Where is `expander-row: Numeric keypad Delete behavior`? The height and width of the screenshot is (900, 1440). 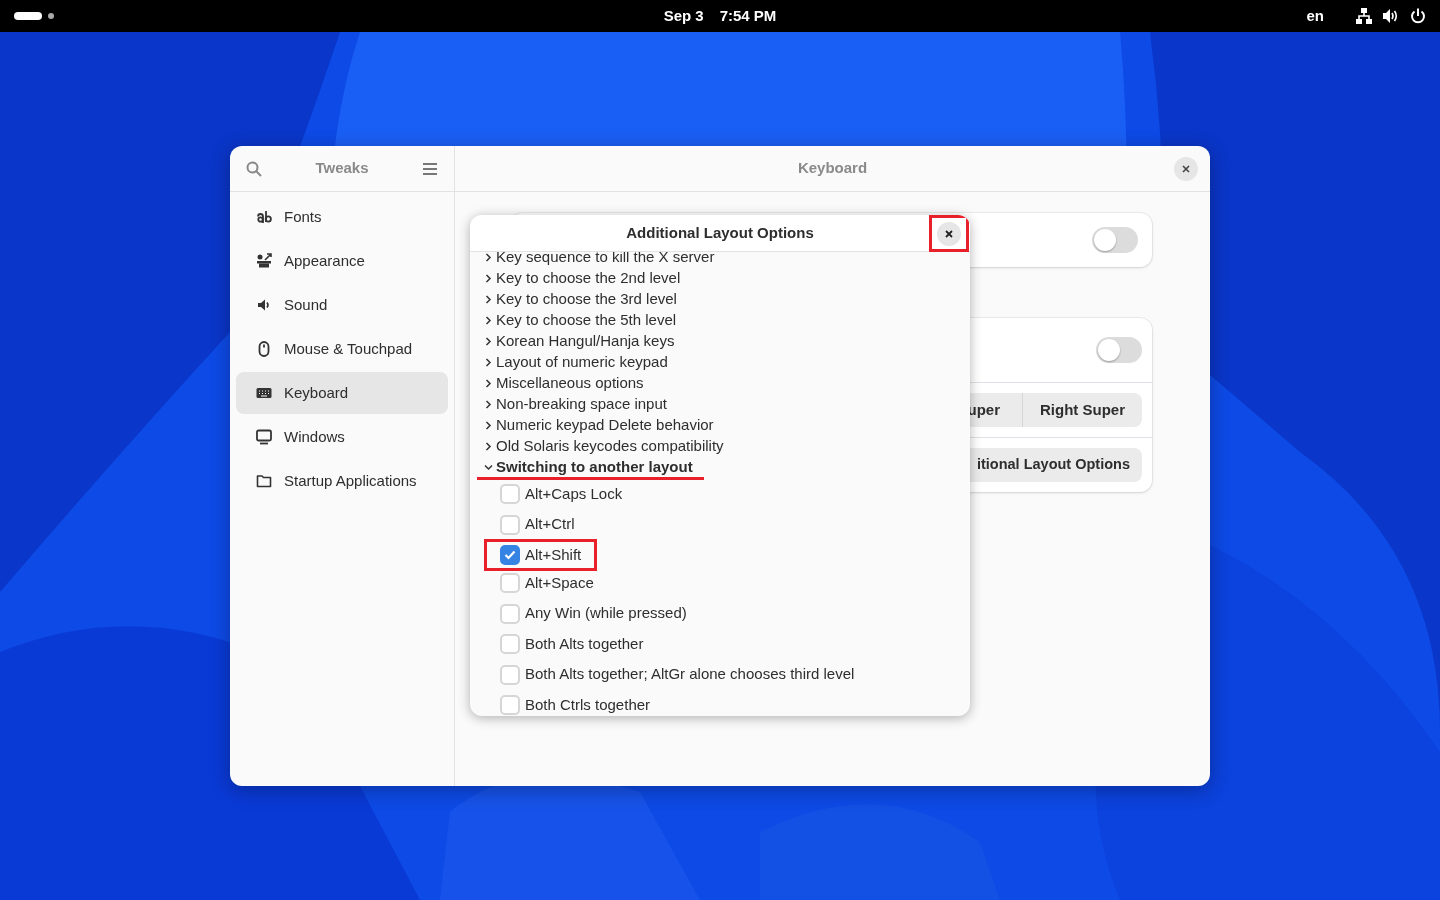
expander-row: Numeric keypad Delete behavior is located at coordinates (599, 425).